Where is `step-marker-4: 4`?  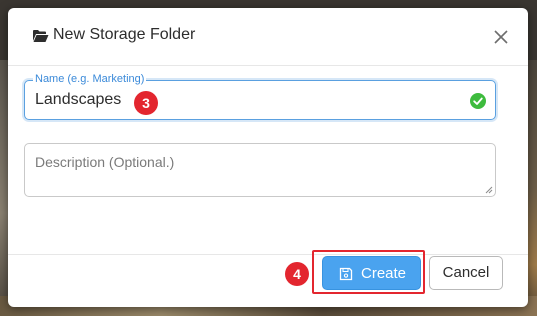 step-marker-4: 4 is located at coordinates (297, 274).